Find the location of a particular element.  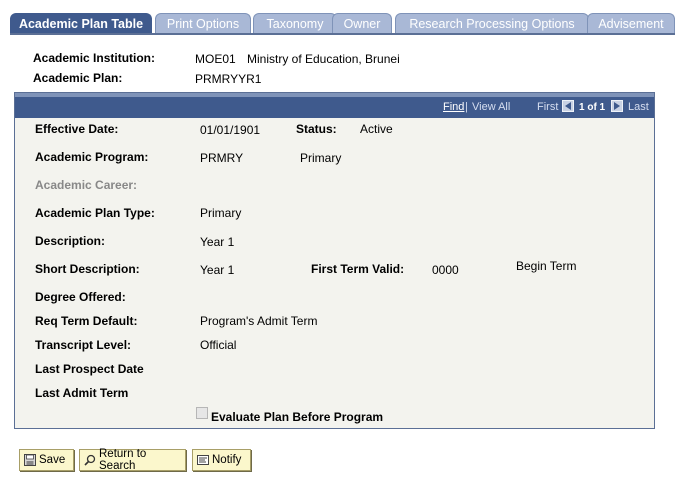

evaluate-plan-label: Evaluate Plan Before Program is located at coordinates (297, 417).